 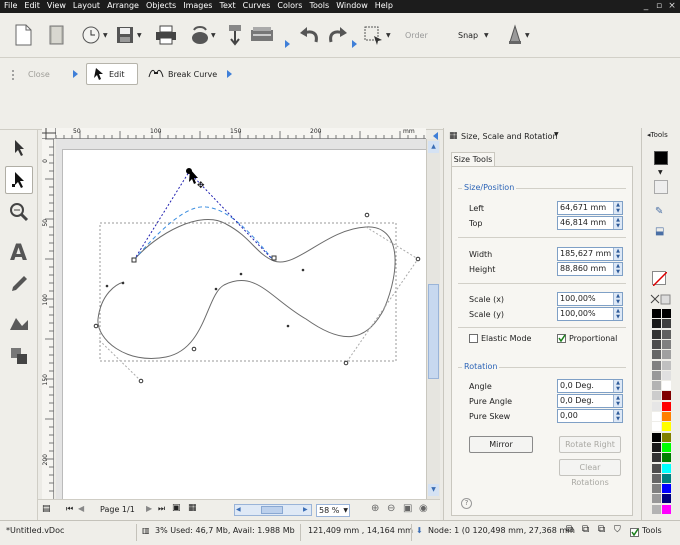 What do you see at coordinates (590, 269) in the screenshot?
I see `height-input: 88,860 mm ▲ ▼` at bounding box center [590, 269].